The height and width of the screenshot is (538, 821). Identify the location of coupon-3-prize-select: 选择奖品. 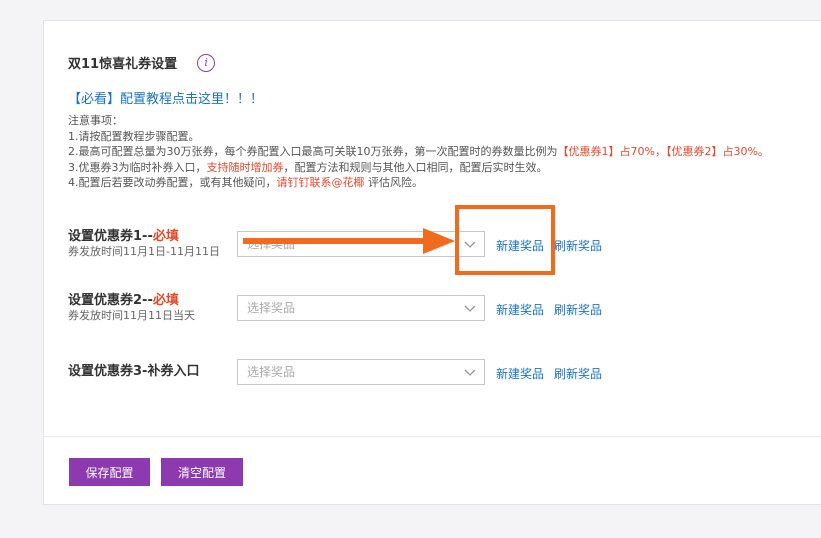
(361, 372).